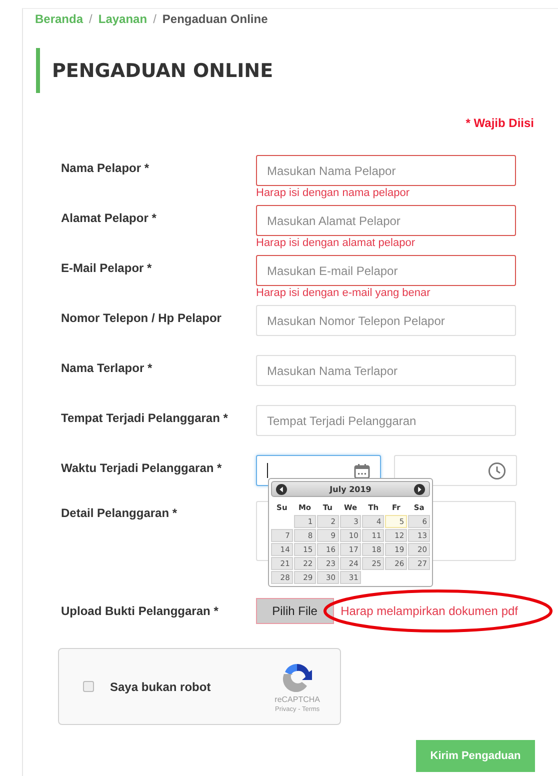 The height and width of the screenshot is (776, 558). I want to click on page-title: PENGADUAN ONLINE, so click(163, 71).